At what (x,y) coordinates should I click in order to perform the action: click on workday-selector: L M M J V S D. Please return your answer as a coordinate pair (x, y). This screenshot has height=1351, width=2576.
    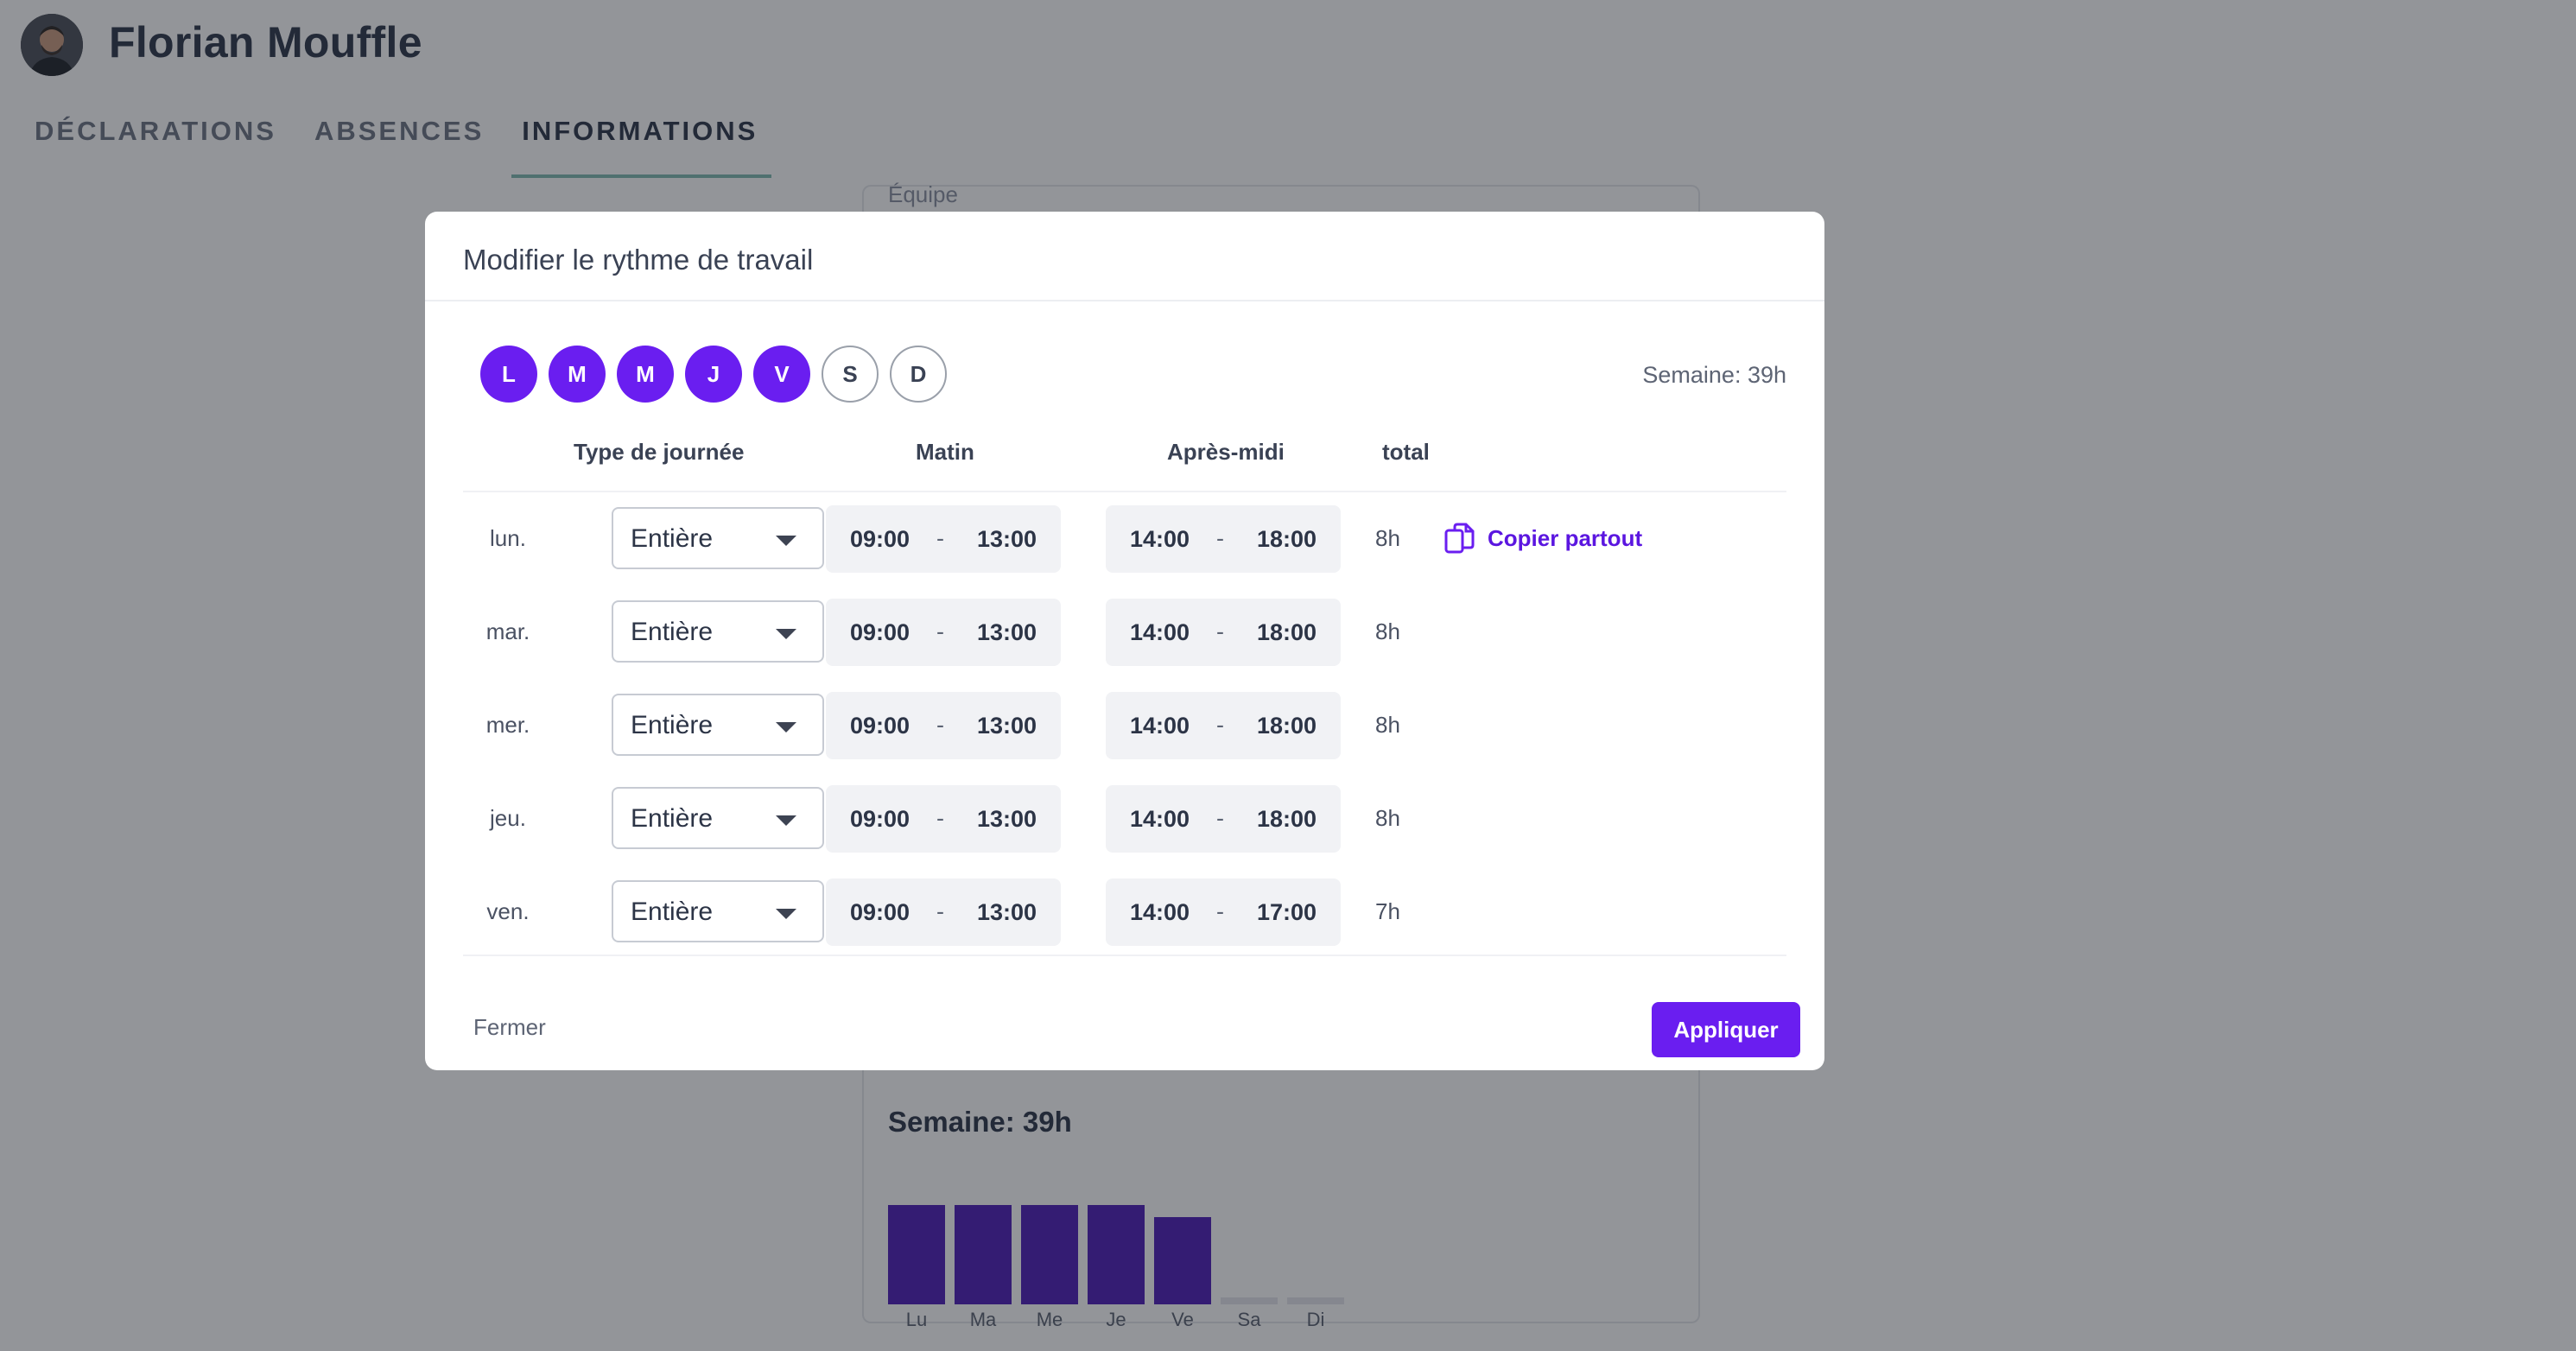
    Looking at the image, I should click on (719, 375).